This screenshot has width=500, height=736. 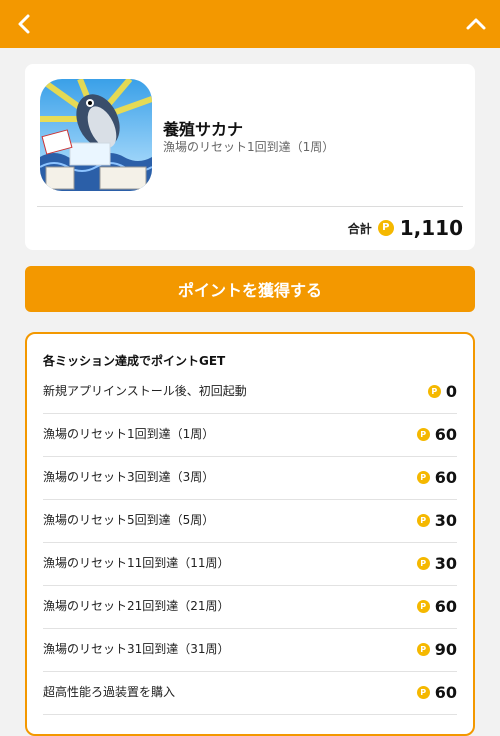 I want to click on mission-row: 超高性能ろ過装置を購入 P 60, so click(x=250, y=693).